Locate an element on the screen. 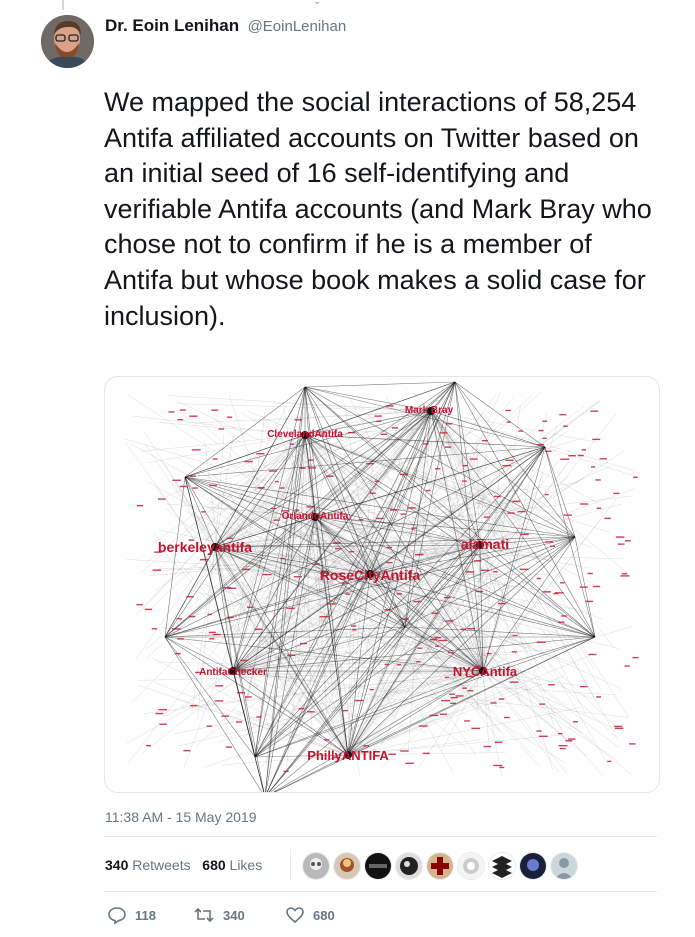 This screenshot has height=937, width=695. reply-action: 118 is located at coordinates (131, 915).